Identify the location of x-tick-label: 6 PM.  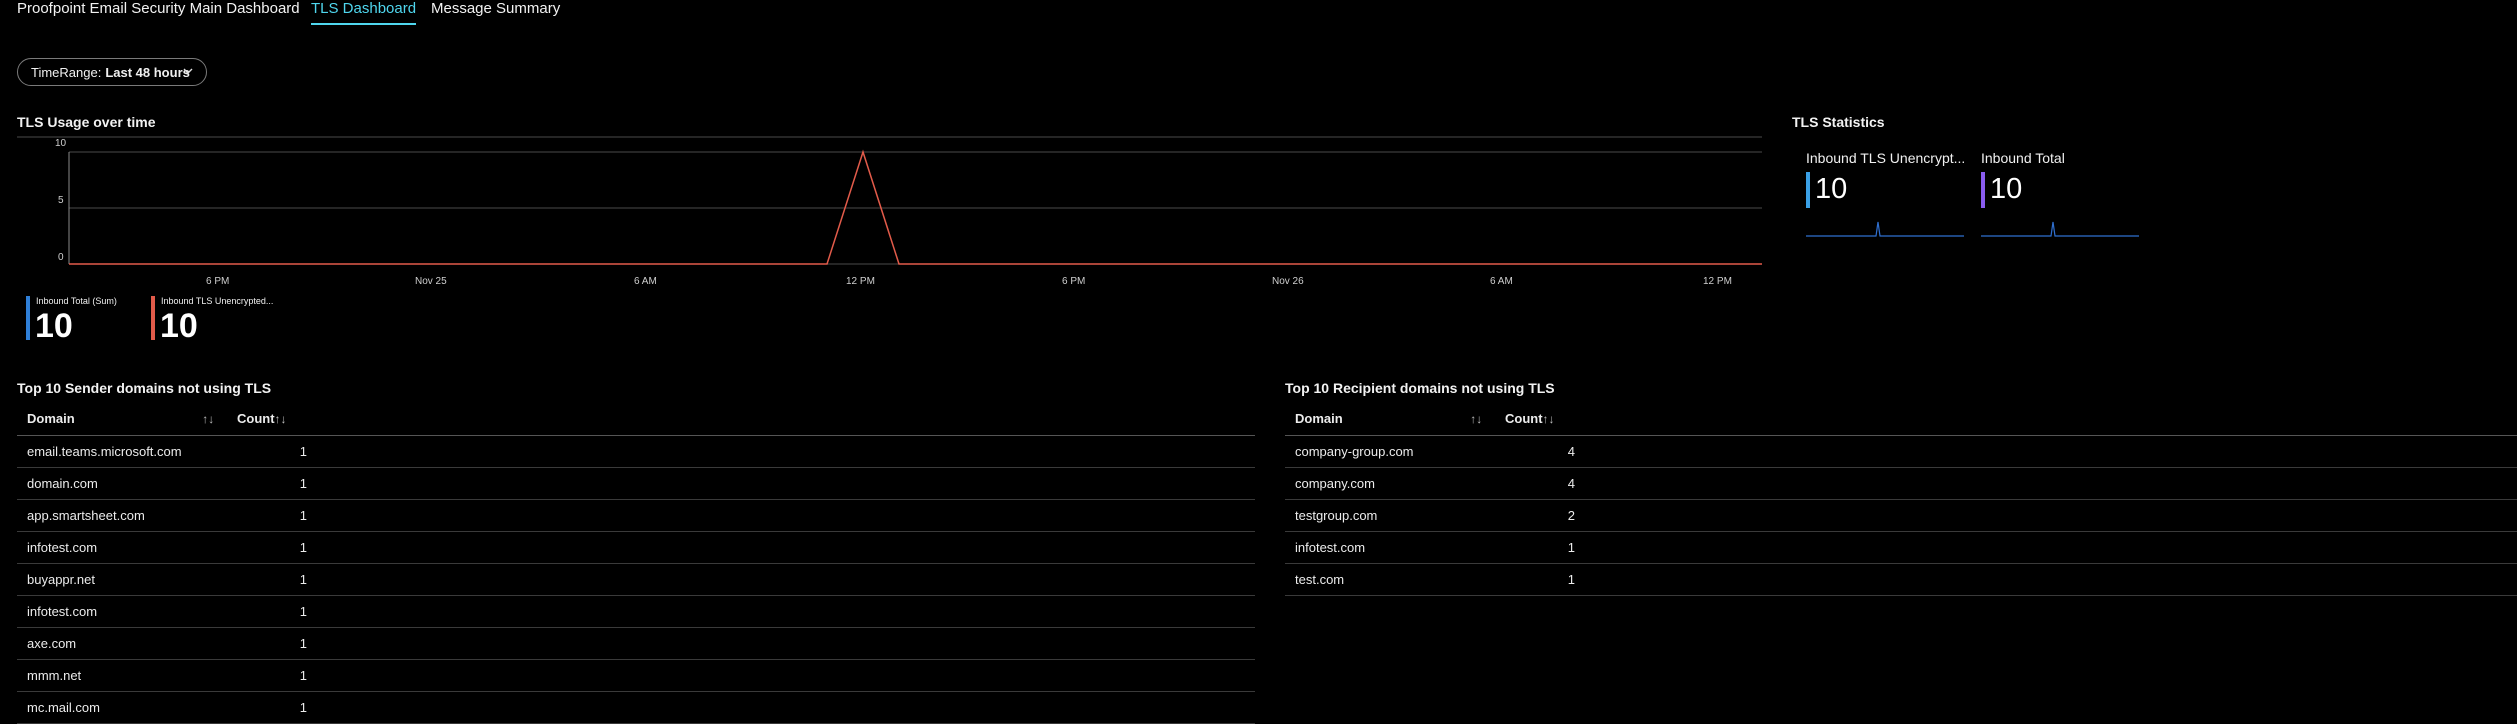
(1074, 281).